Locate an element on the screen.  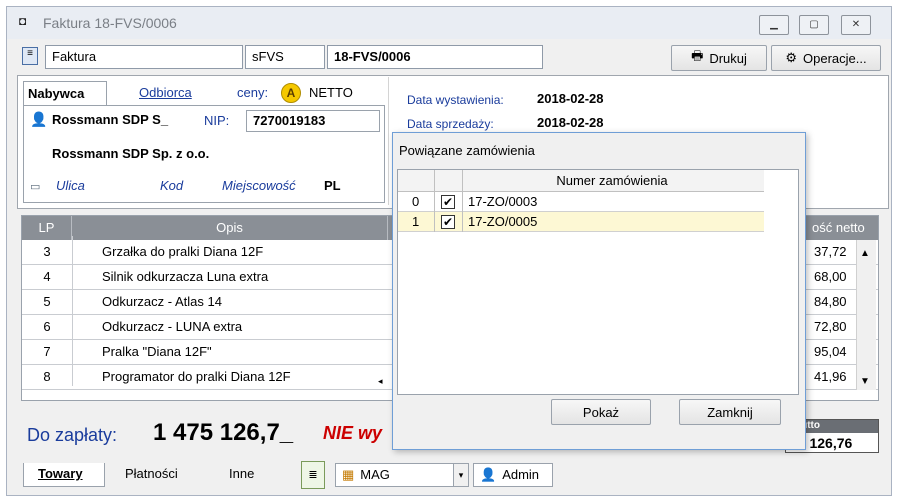
title-bar: ◘ Faktura 18-FVS/0006 ▁ ▢ ✕ is located at coordinates (449, 23).